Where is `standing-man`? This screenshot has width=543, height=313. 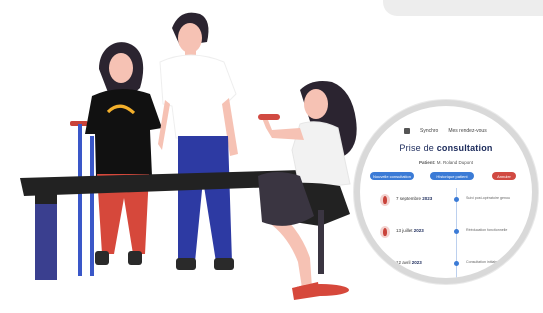
standing-man is located at coordinates (198, 141).